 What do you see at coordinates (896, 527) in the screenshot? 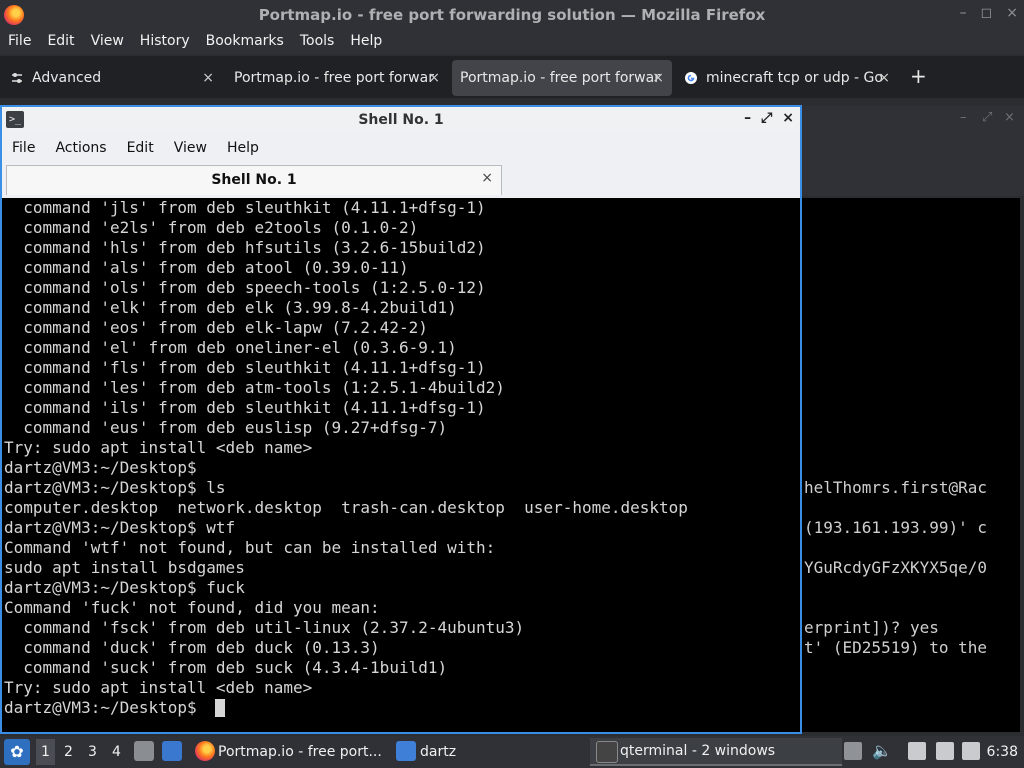
I see `terminal-line: (193.161.193.99)' c` at bounding box center [896, 527].